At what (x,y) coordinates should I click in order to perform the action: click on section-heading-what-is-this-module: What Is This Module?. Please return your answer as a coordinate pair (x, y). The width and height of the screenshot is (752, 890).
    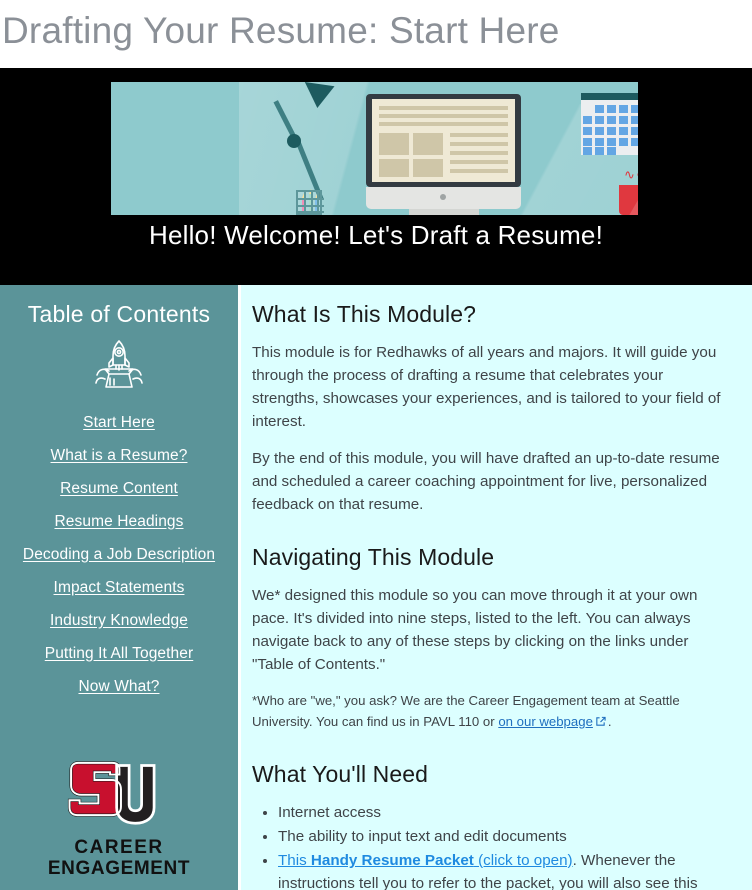
    Looking at the image, I should click on (364, 314).